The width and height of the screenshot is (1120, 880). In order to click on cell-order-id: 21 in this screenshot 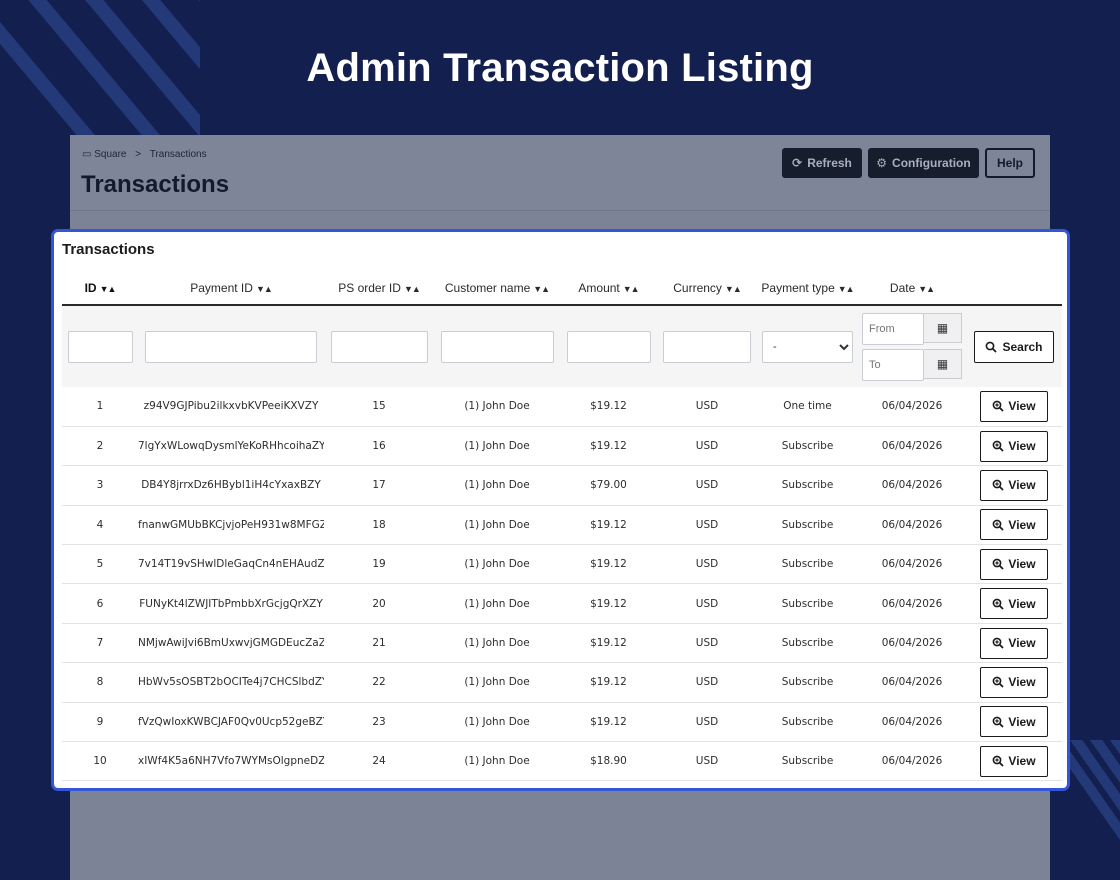, I will do `click(379, 643)`.